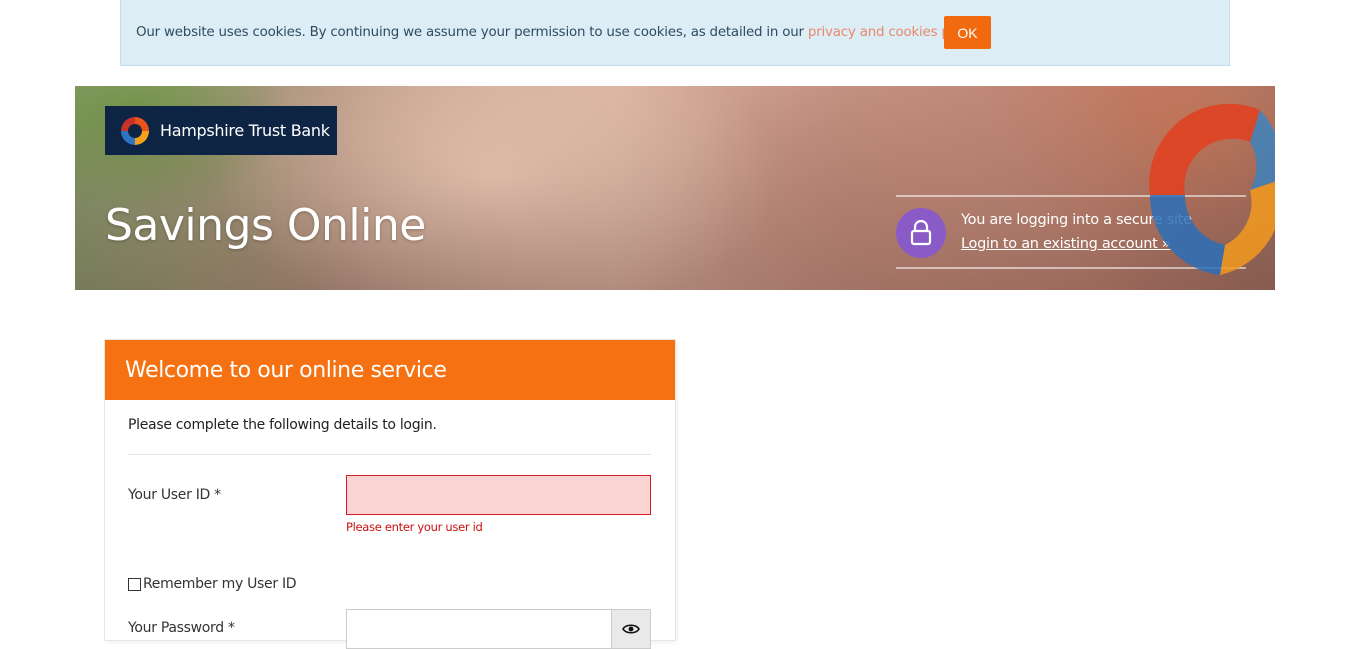 The width and height of the screenshot is (1349, 649). What do you see at coordinates (174, 495) in the screenshot?
I see `user-id-label: Your User ID *` at bounding box center [174, 495].